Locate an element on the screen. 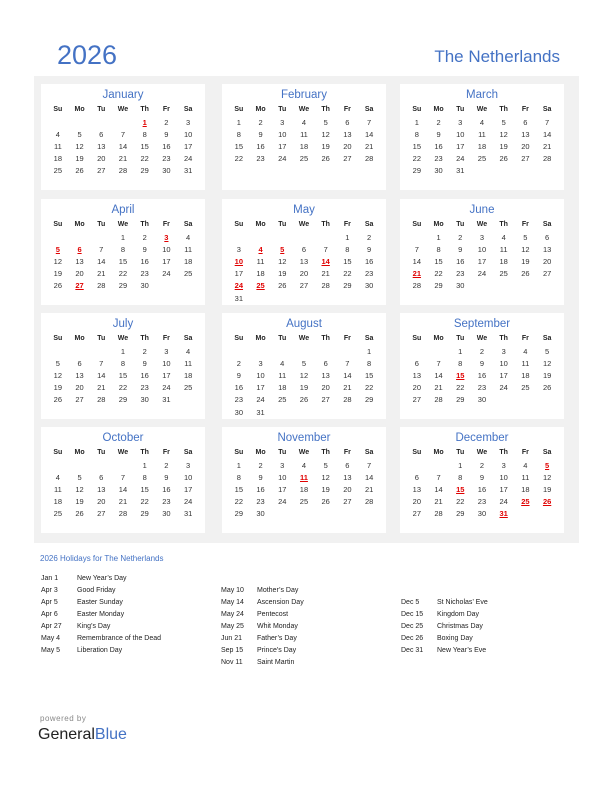 The image size is (612, 792). month-title: February is located at coordinates (304, 95).